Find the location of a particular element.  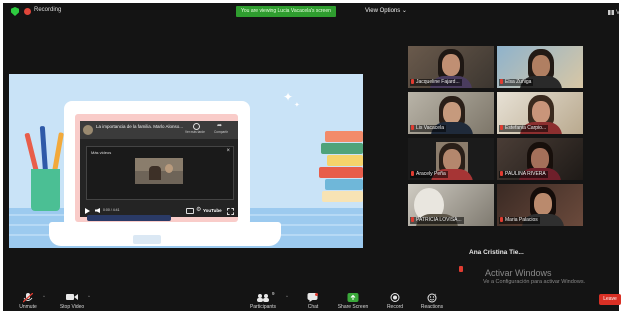

participant-name: Aracely Peña is located at coordinates (429, 174).